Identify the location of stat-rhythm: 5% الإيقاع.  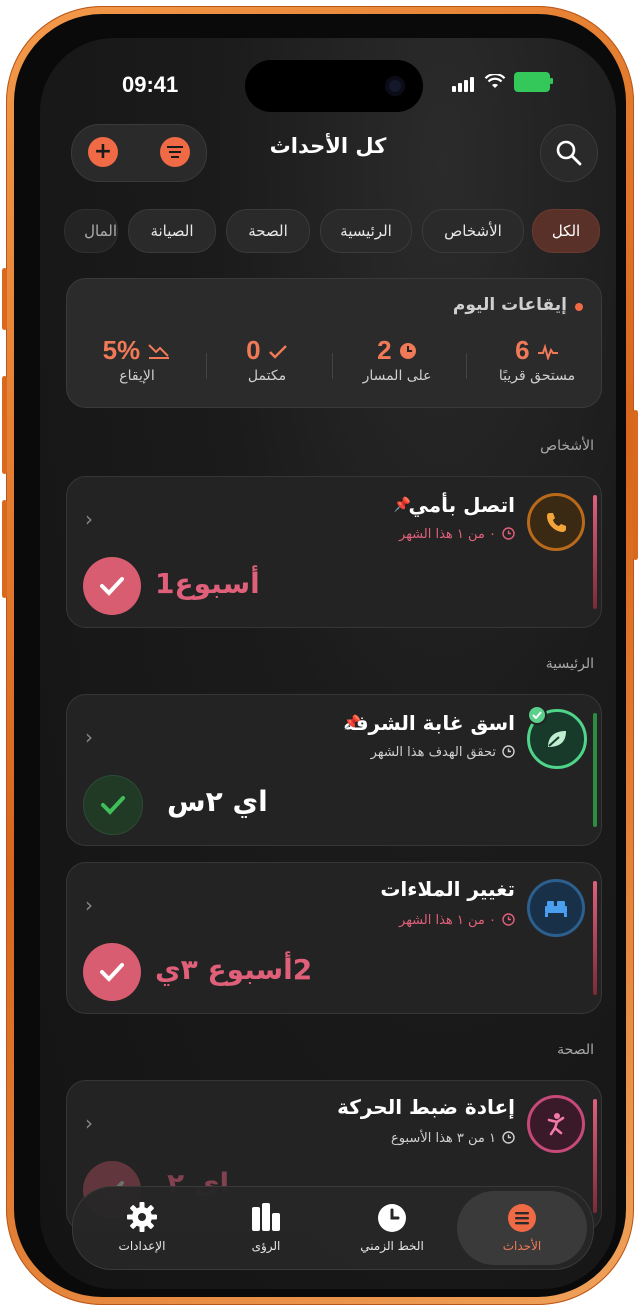
(137, 359).